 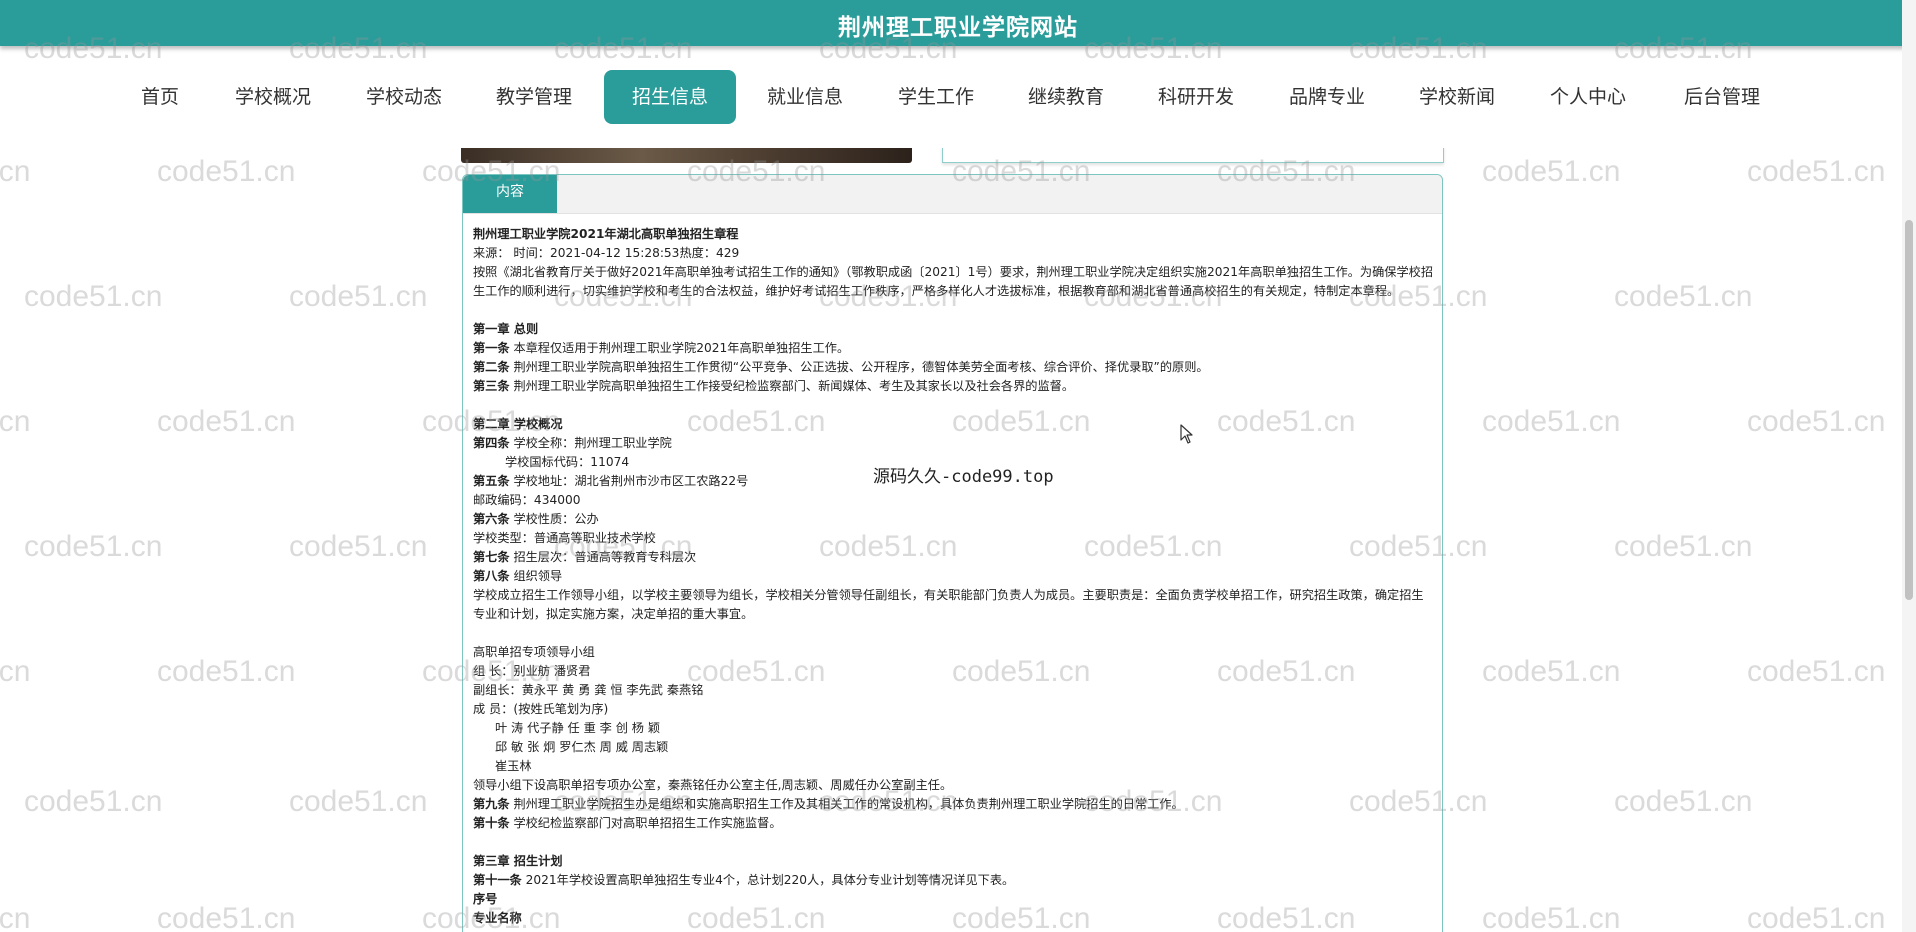 I want to click on nav-item-school-news: 学校新闻, so click(x=1457, y=97).